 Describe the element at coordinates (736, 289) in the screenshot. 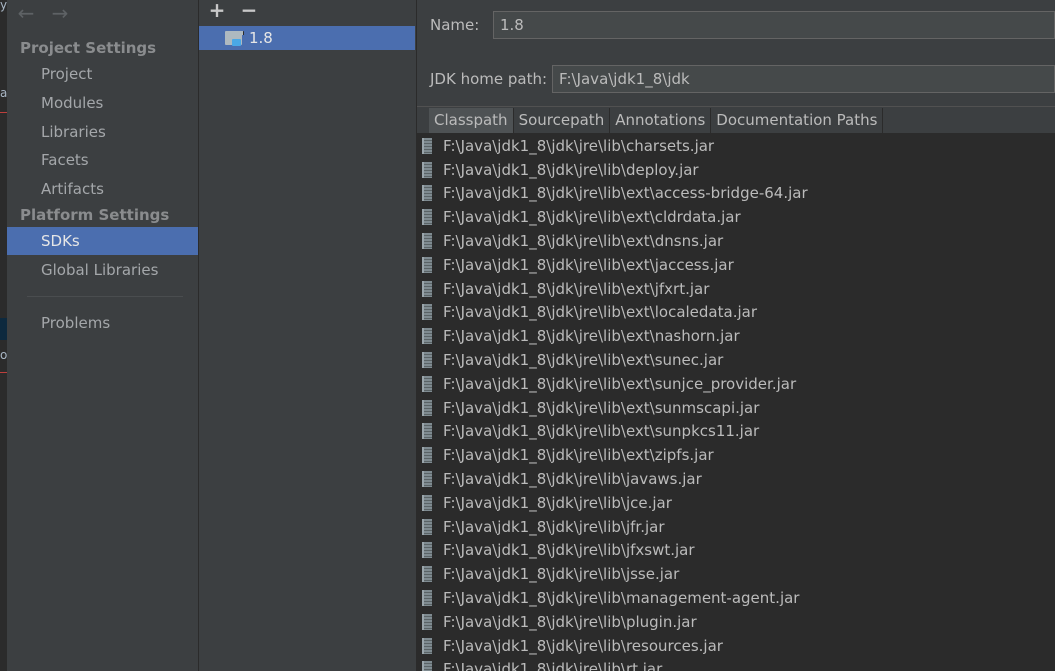

I see `classpath-row: F:\Java\jdk1_8\jdk\jre\lib\ext\jfxrt.jar` at that location.